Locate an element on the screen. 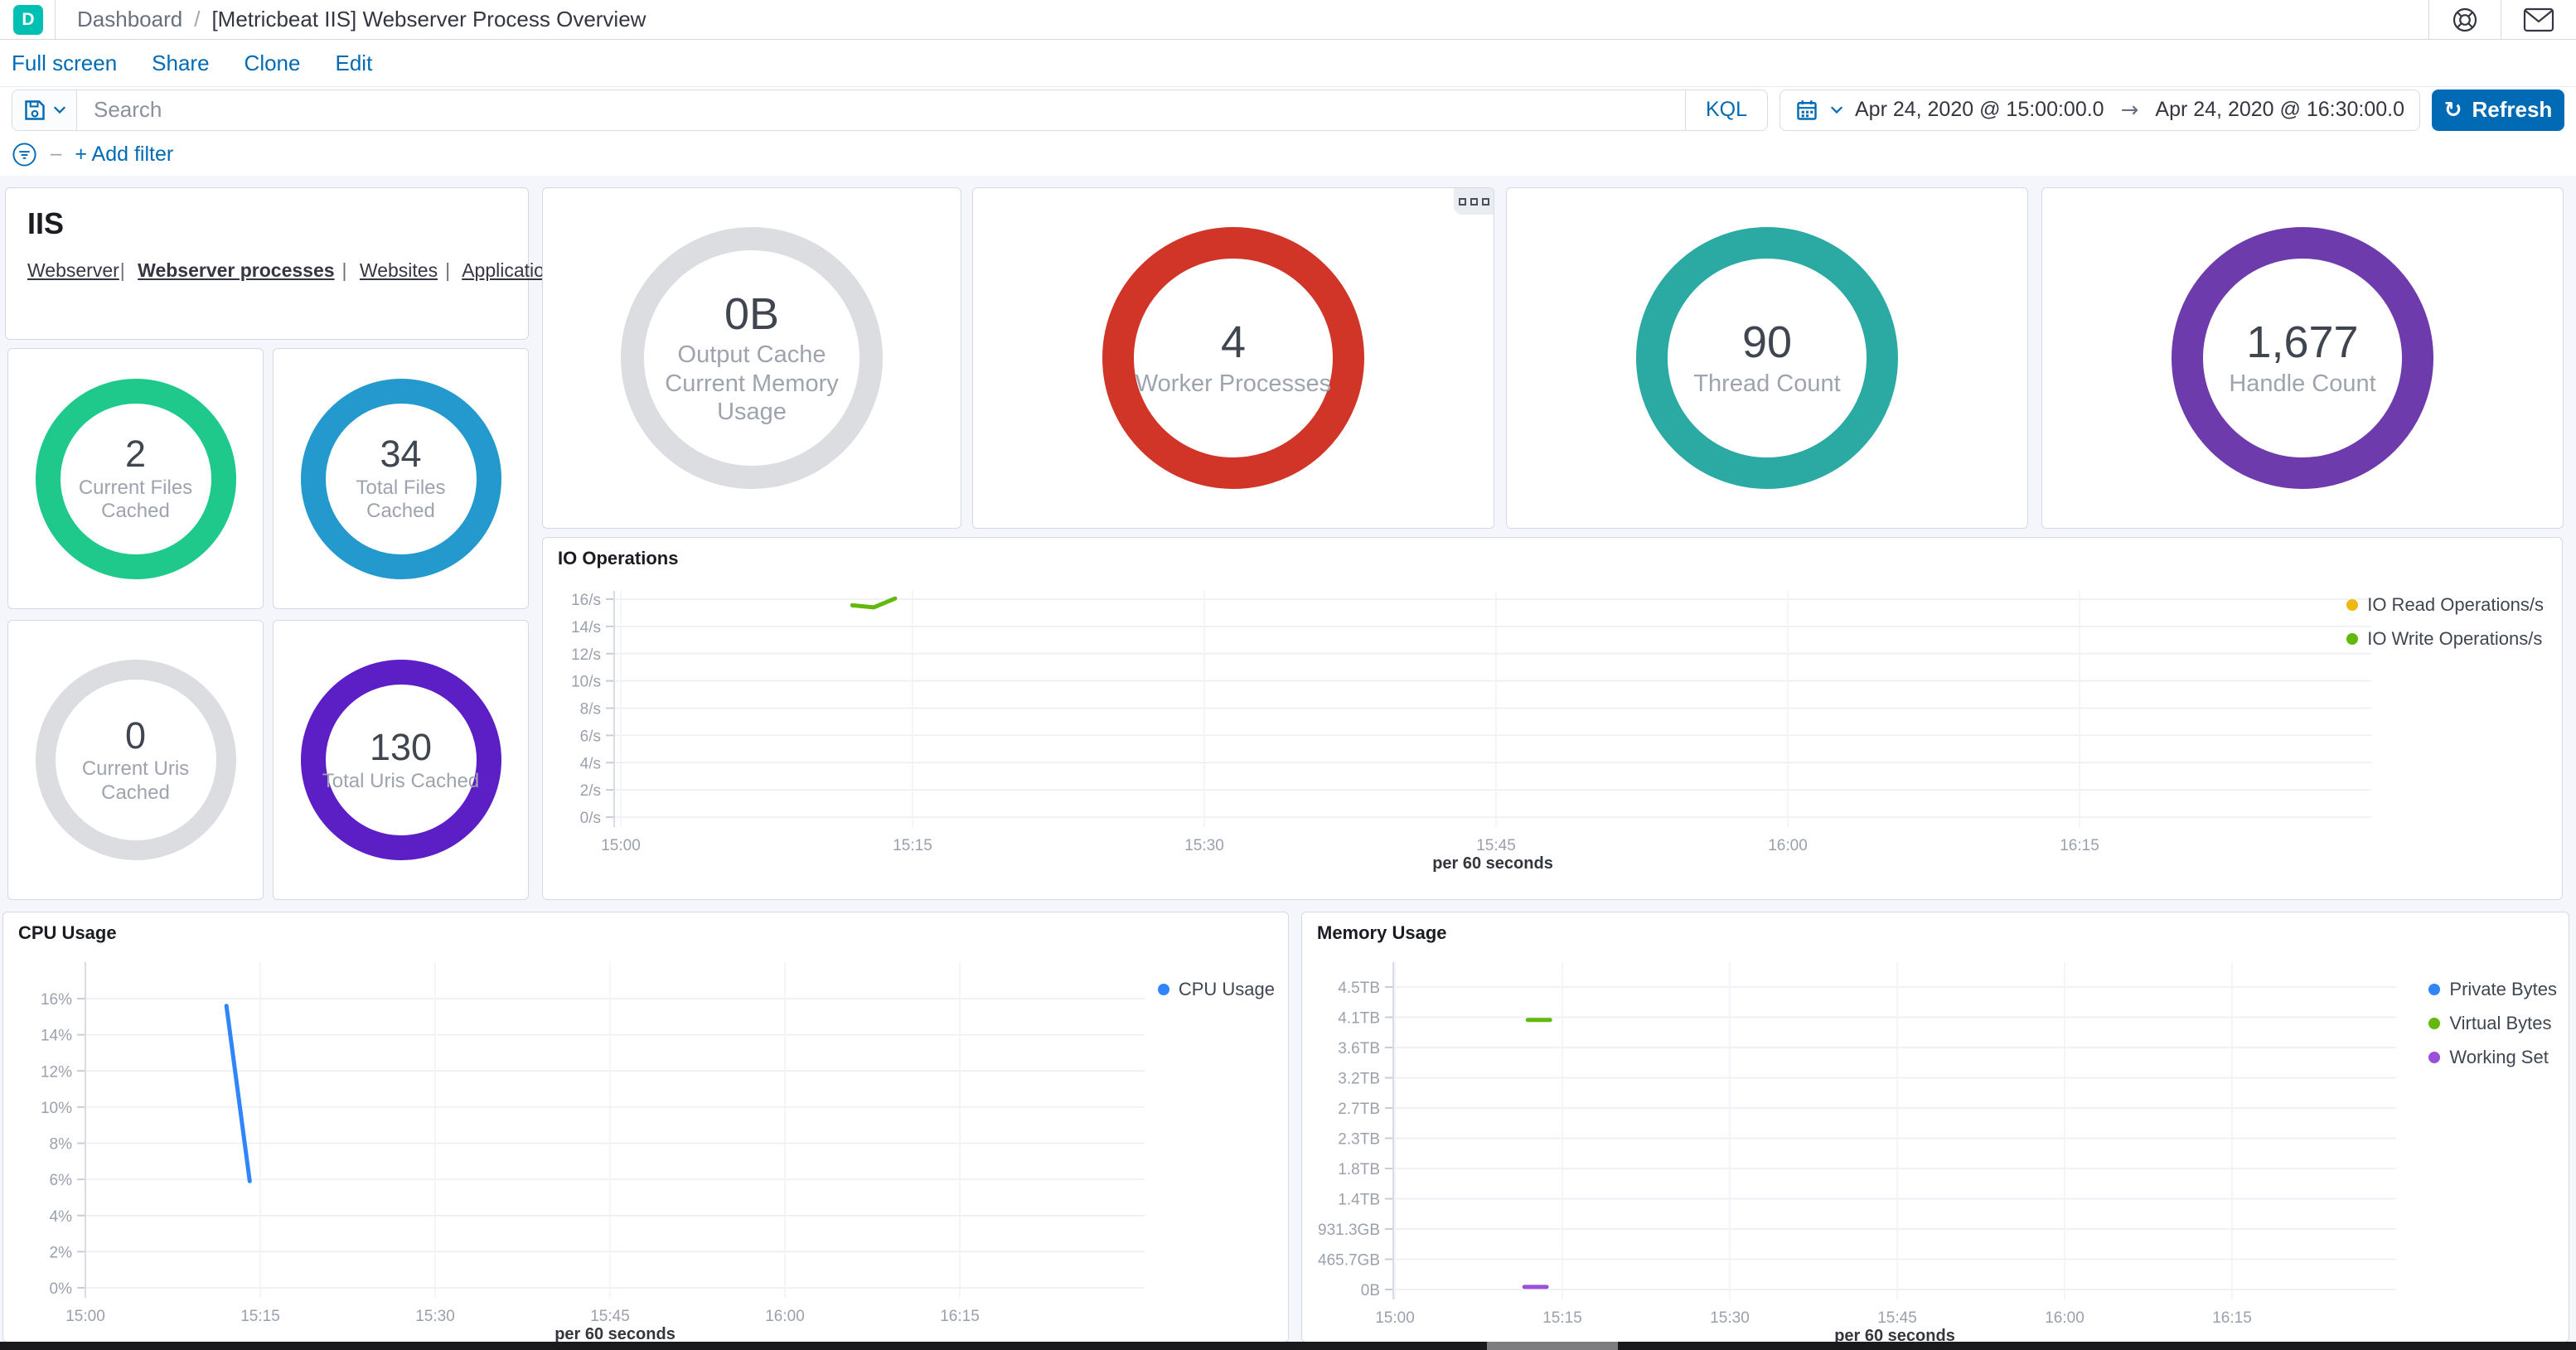  life-buoy-icon is located at coordinates (2465, 19).